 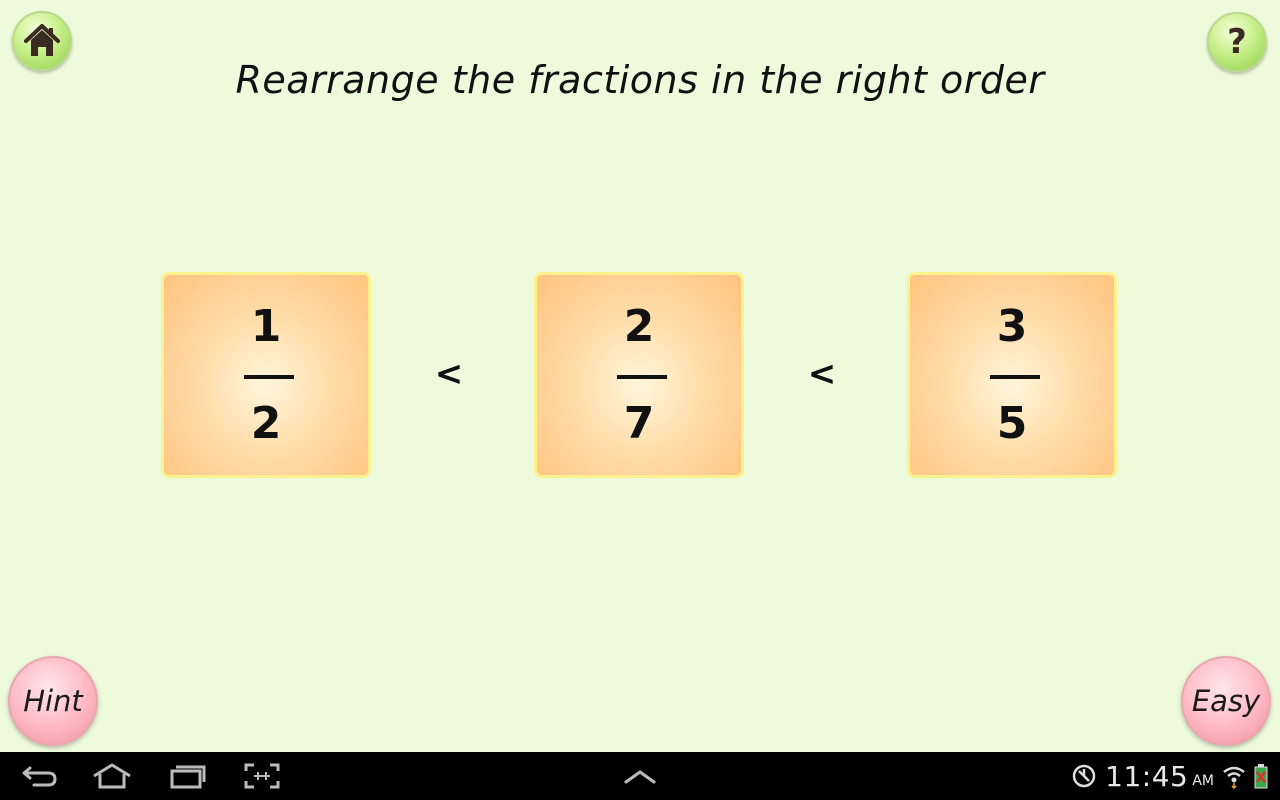 I want to click on system-navigation-bar: 11:45 AM, so click(x=640, y=776).